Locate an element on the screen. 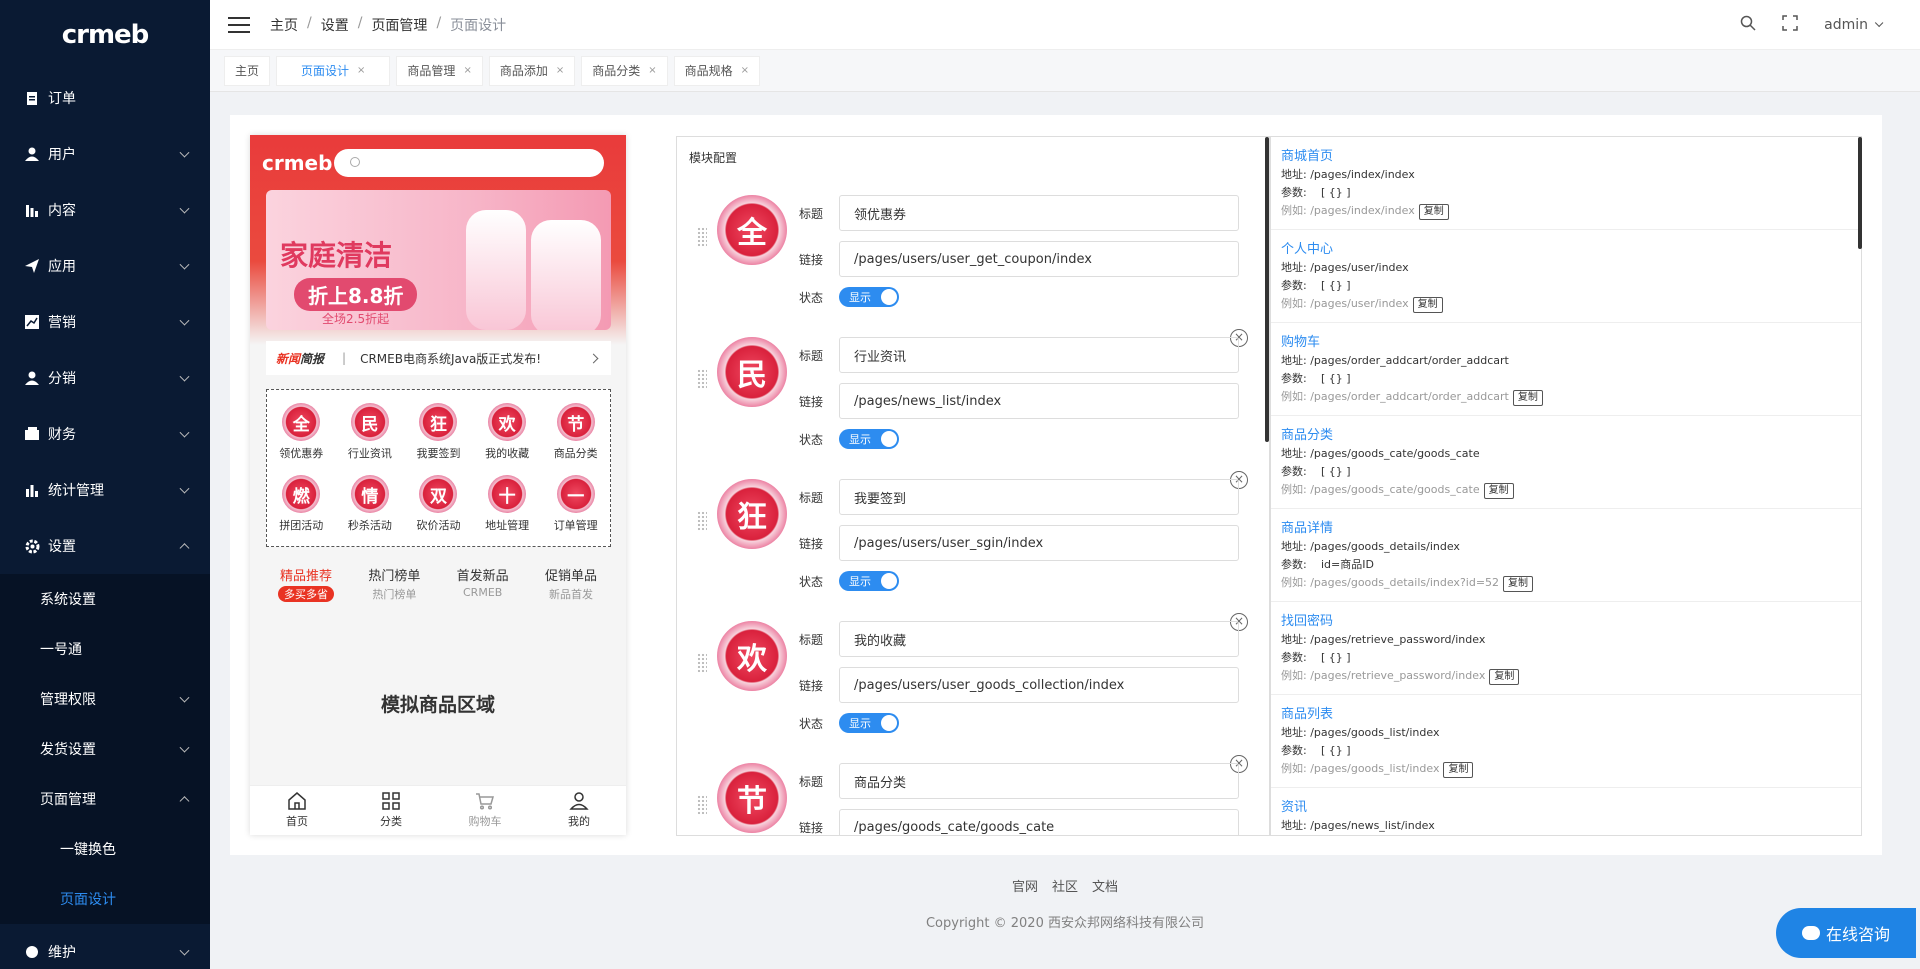 The image size is (1920, 969). sidebar-item-content: 内容 is located at coordinates (105, 210).